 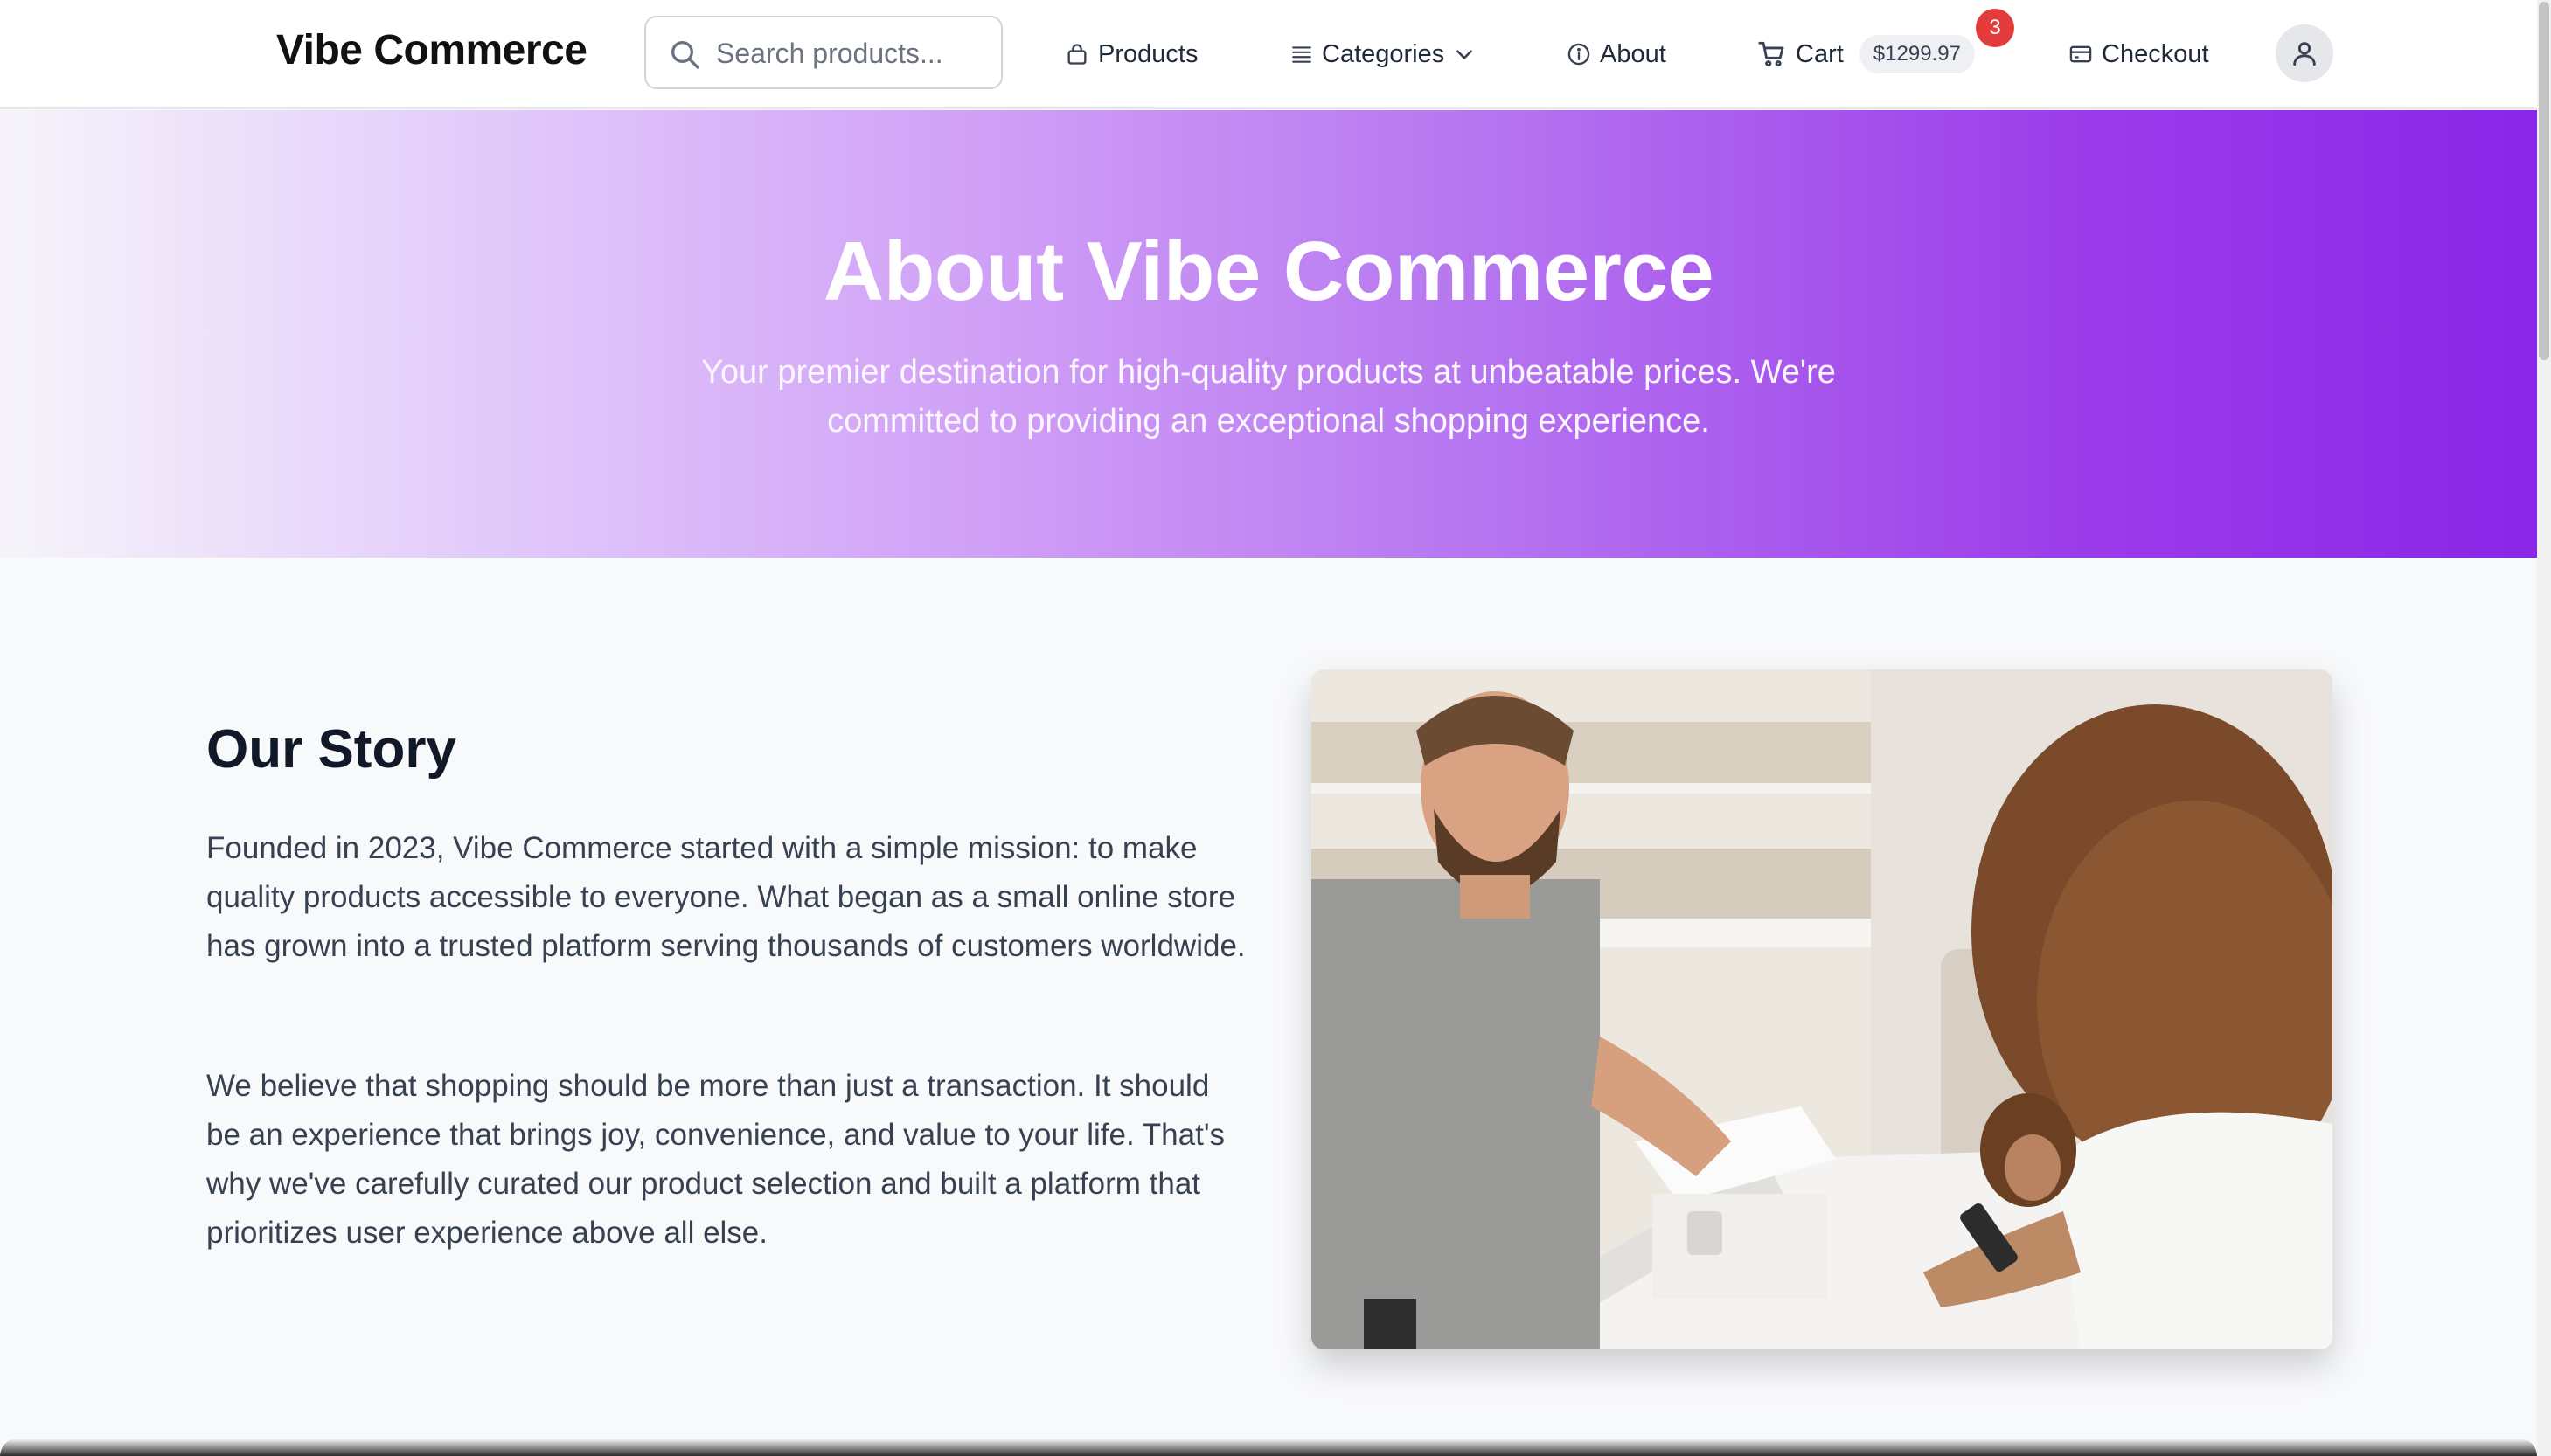 What do you see at coordinates (851, 53) in the screenshot?
I see `search-input` at bounding box center [851, 53].